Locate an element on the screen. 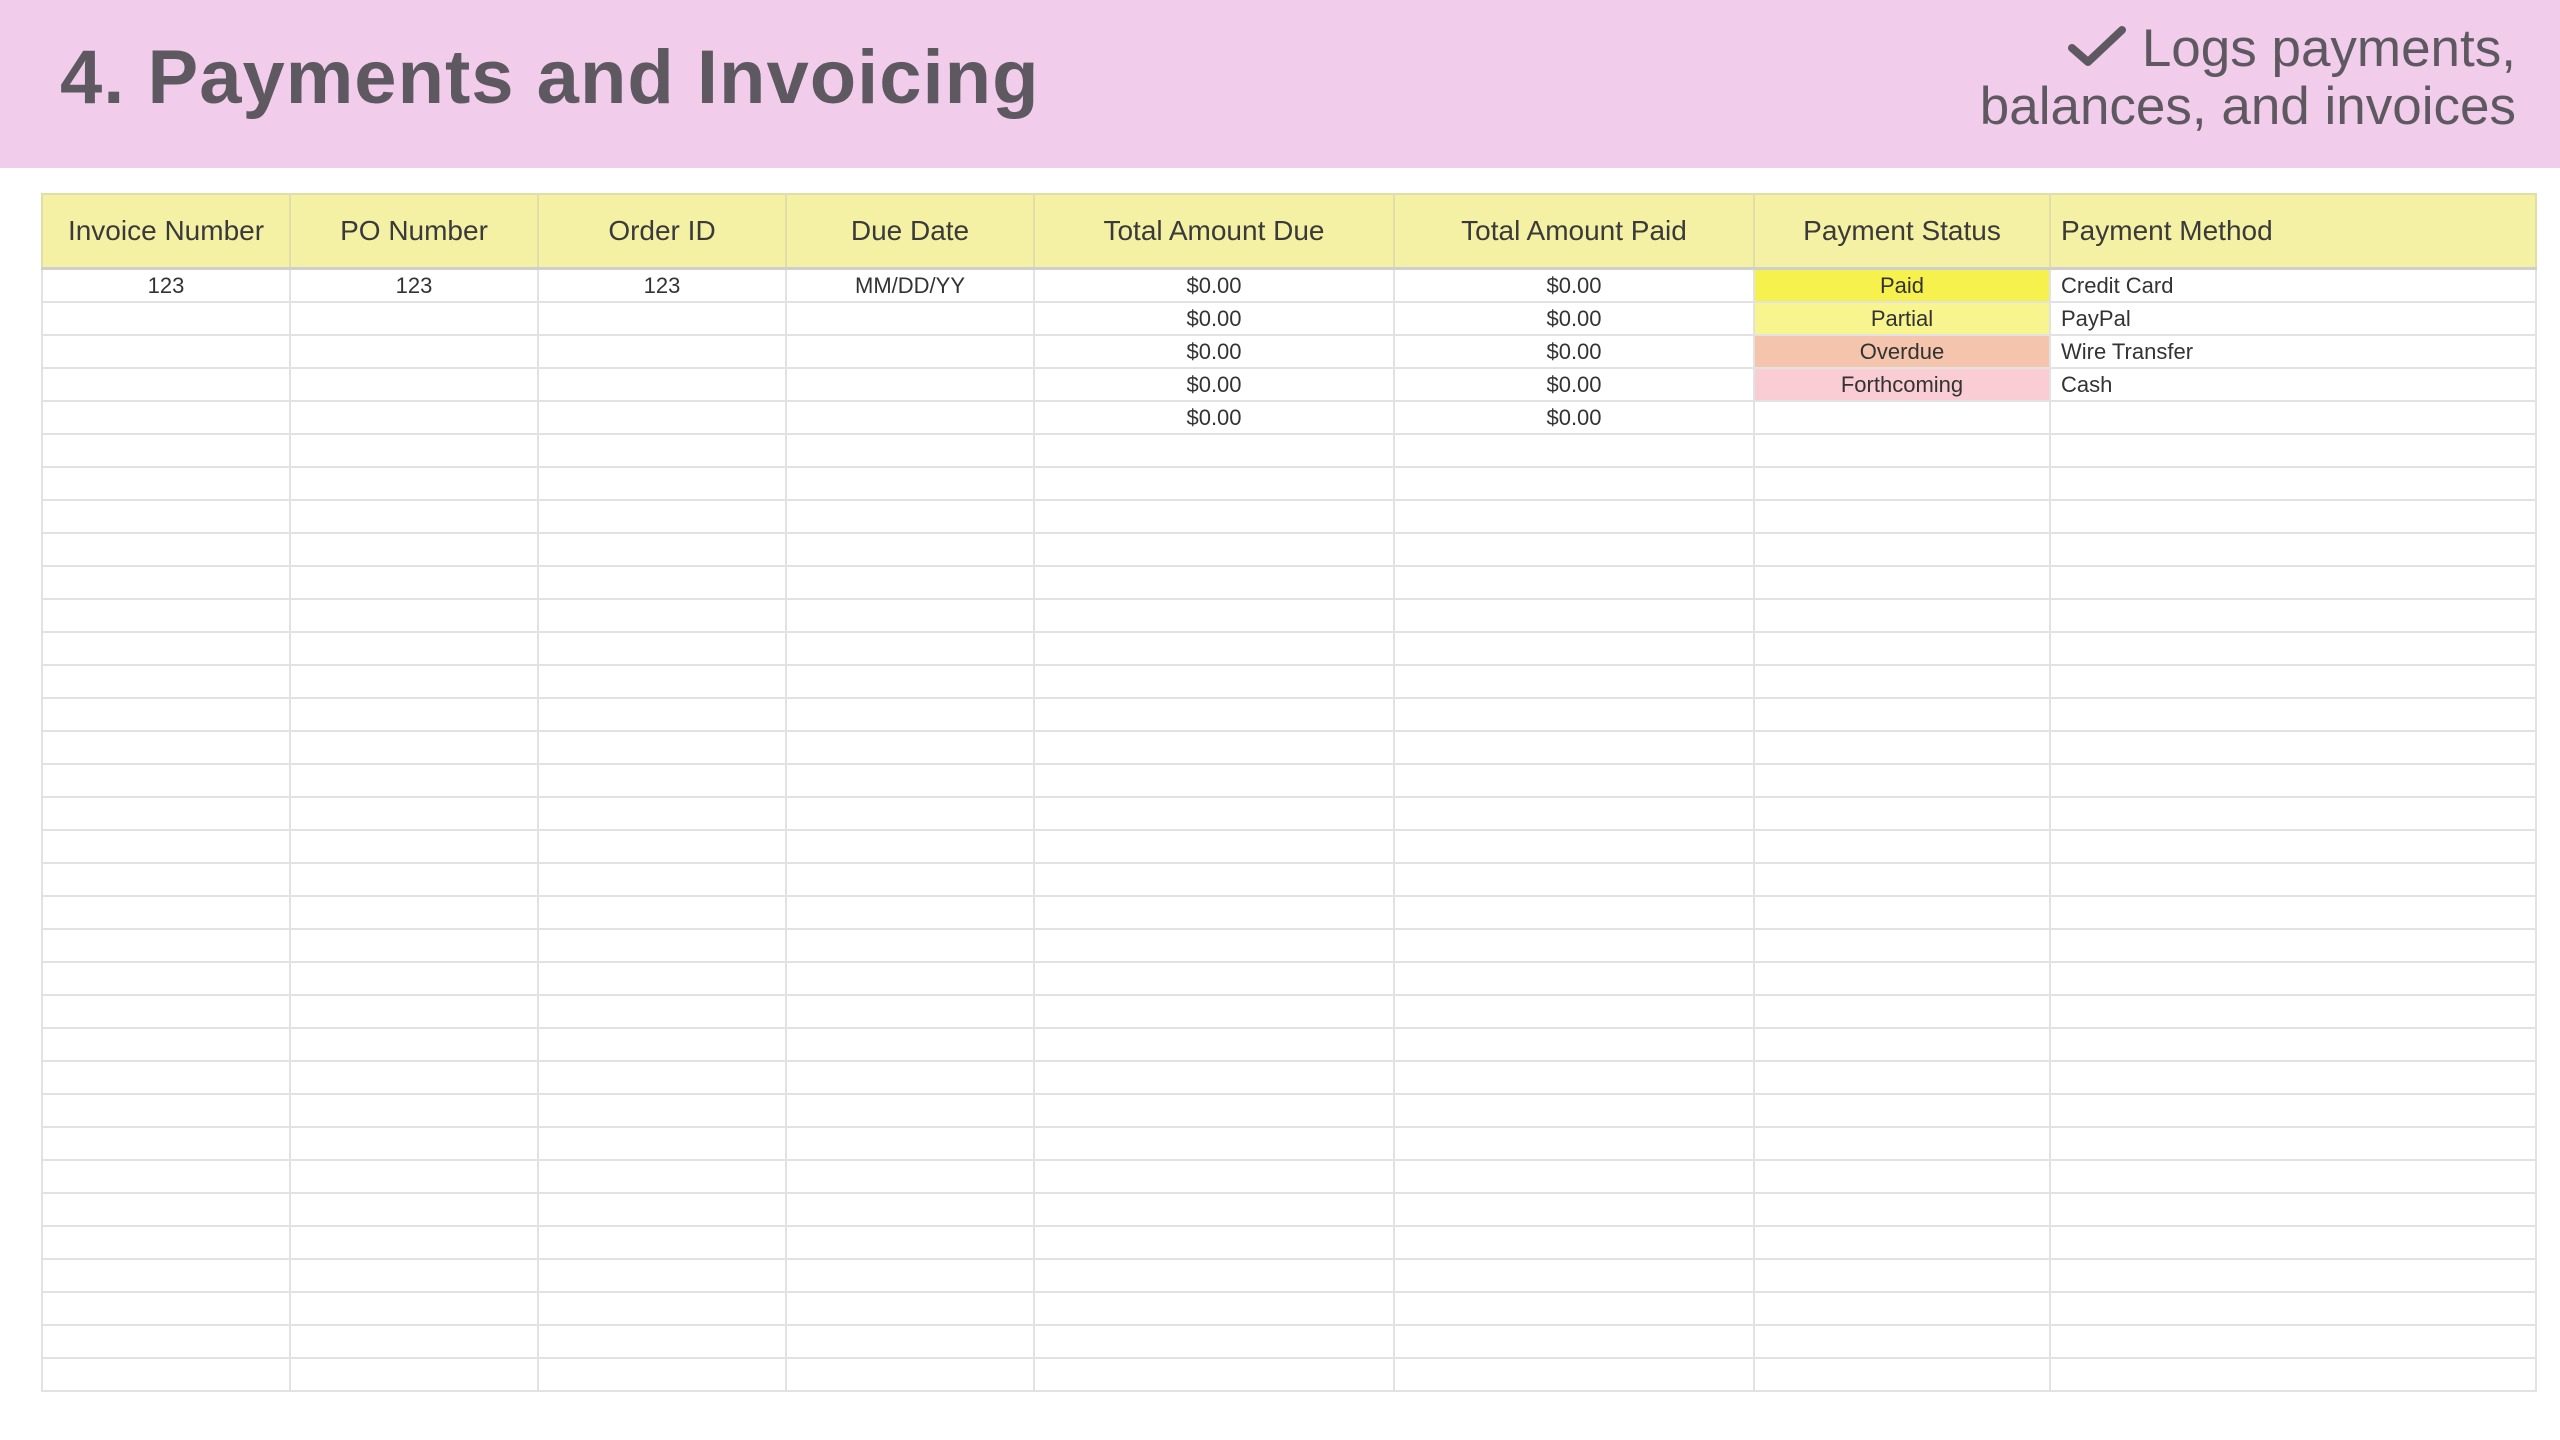 Image resolution: width=2560 pixels, height=1440 pixels. cell-payment-status: Overdue is located at coordinates (1902, 351).